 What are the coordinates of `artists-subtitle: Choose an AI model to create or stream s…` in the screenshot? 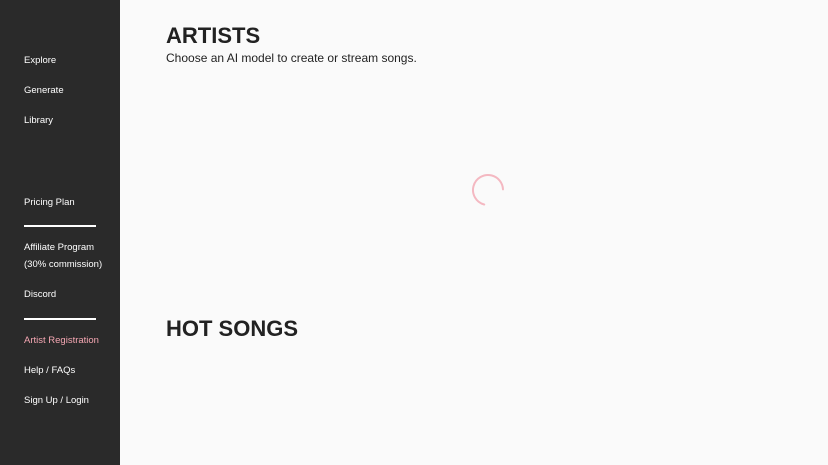 It's located at (291, 58).